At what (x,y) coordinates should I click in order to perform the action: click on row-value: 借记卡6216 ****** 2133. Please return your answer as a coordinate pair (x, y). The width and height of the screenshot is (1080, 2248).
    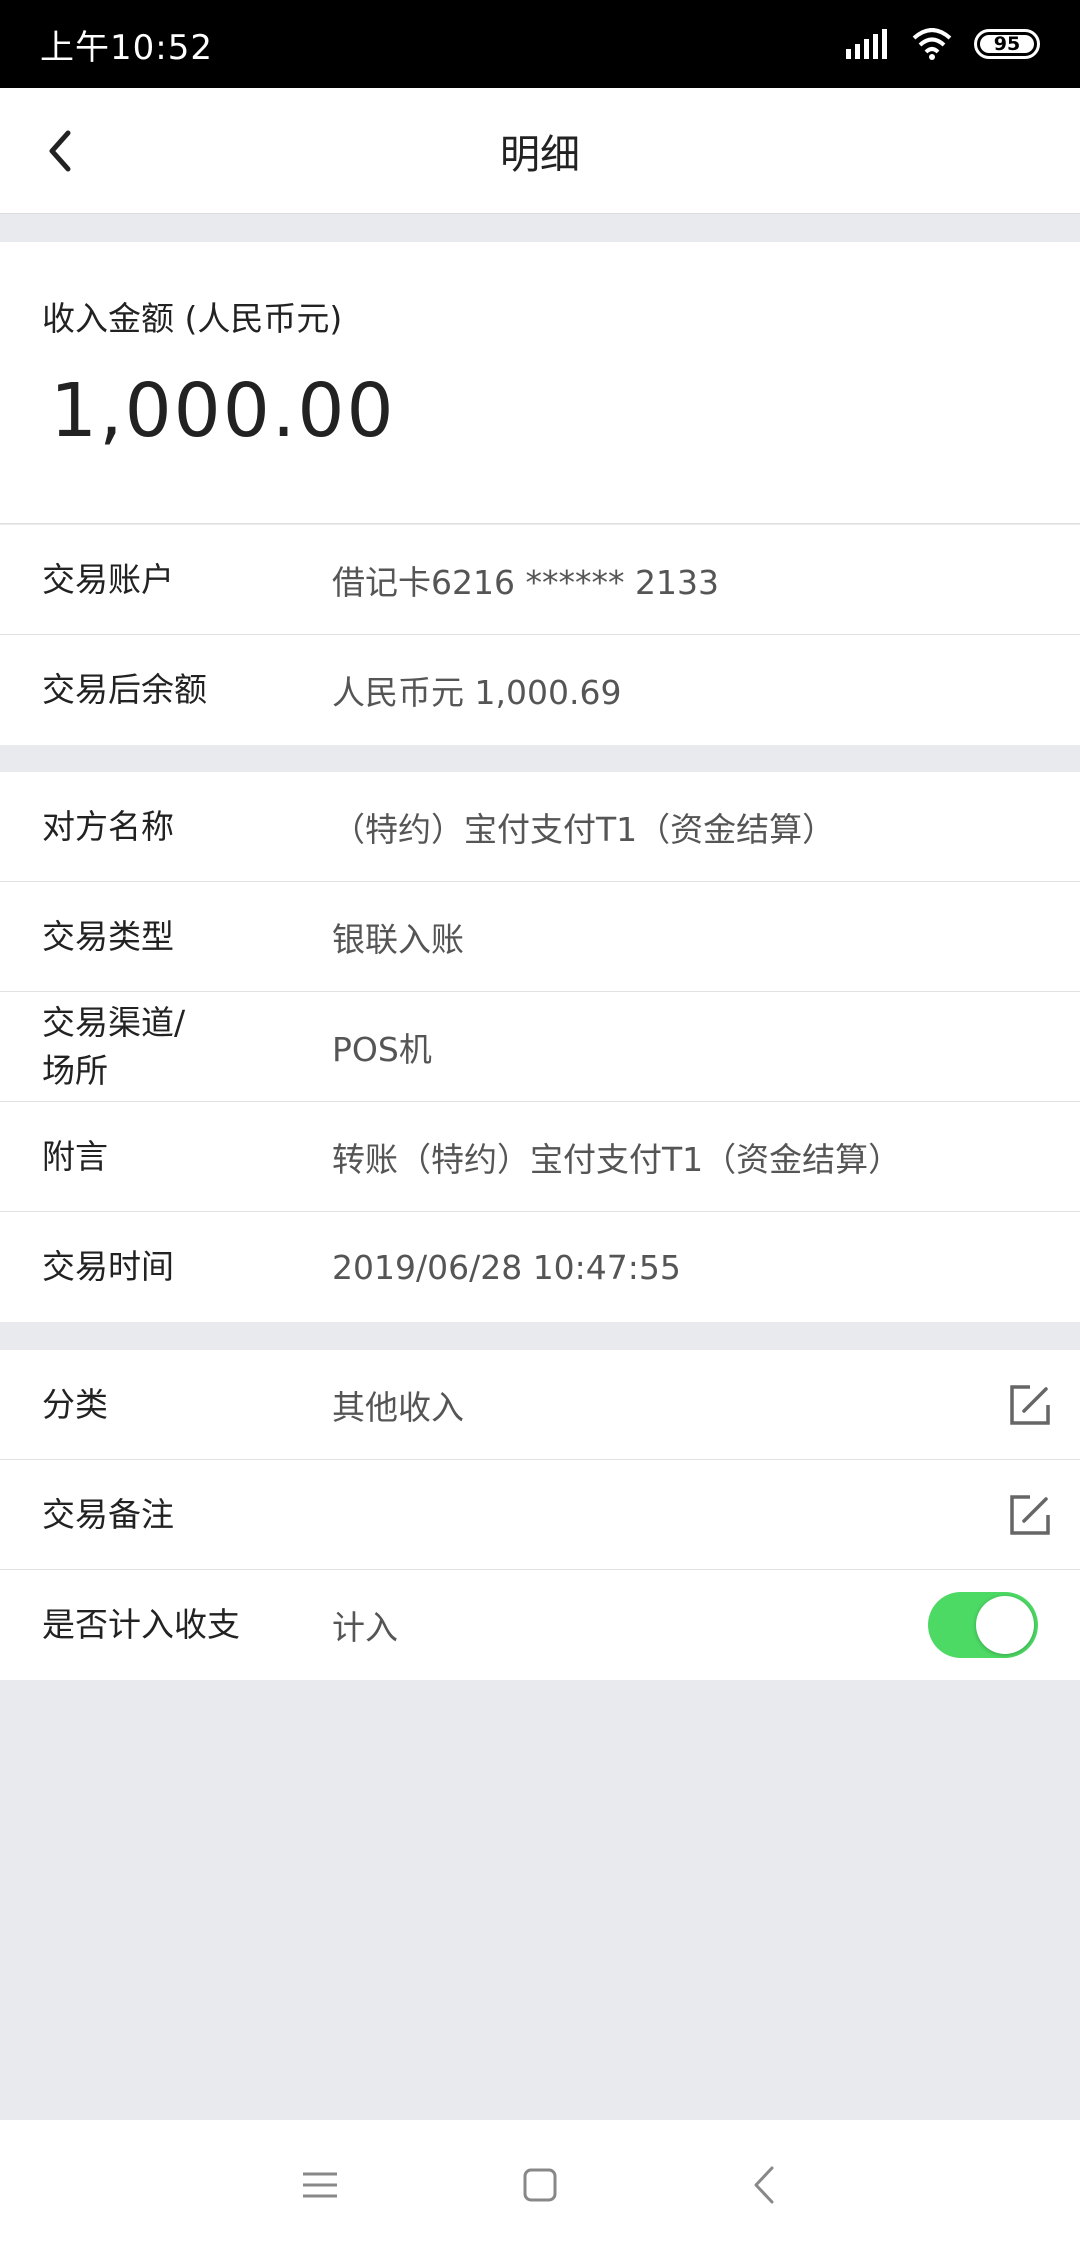
    Looking at the image, I should click on (525, 582).